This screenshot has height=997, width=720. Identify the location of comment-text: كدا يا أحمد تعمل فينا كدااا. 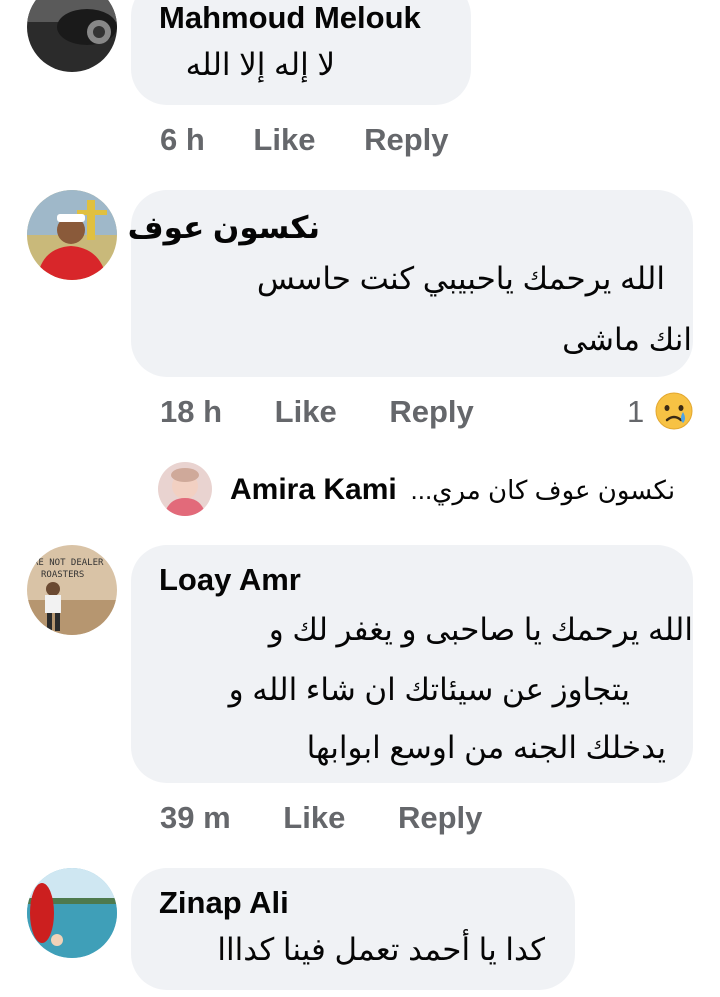
(381, 949).